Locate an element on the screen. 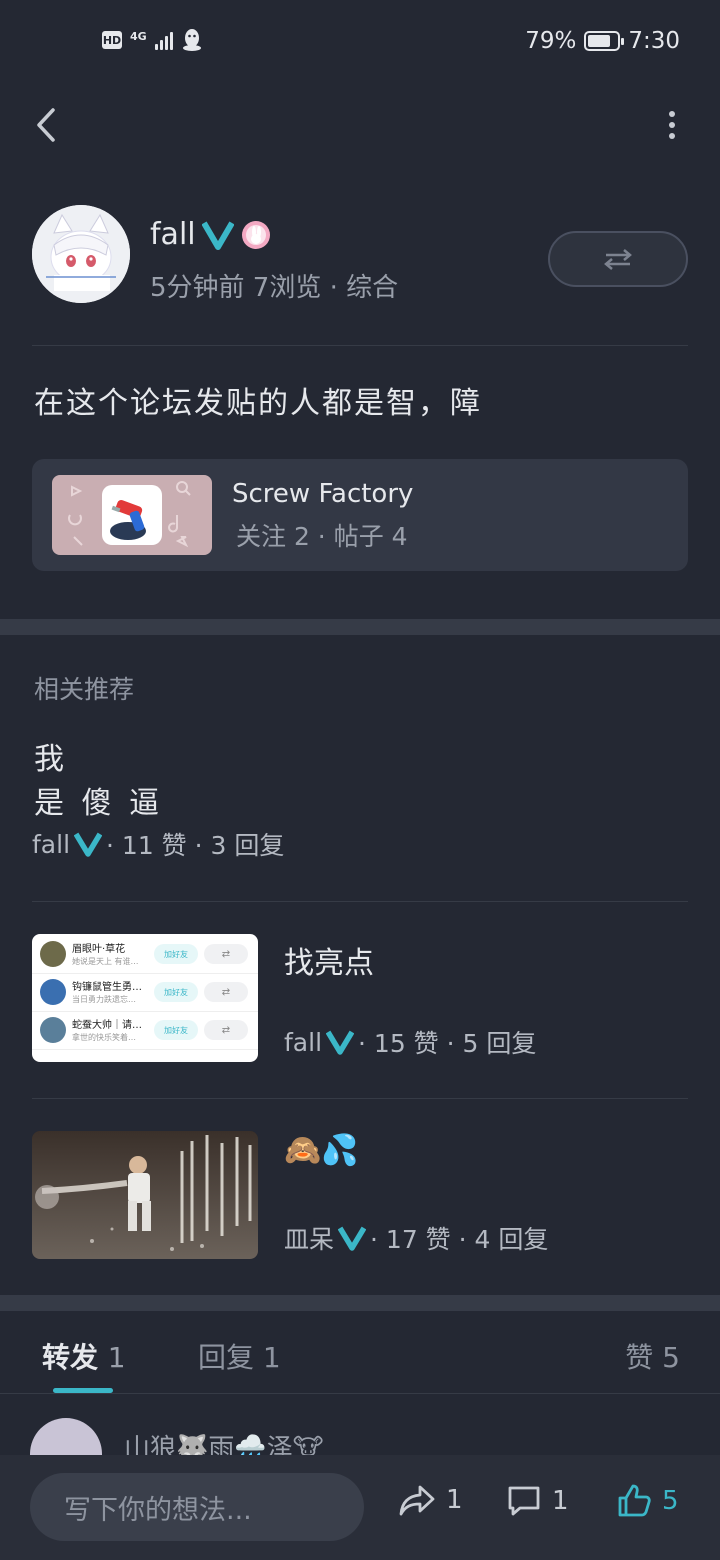 This screenshot has height=1560, width=720. back-button is located at coordinates (46, 125).